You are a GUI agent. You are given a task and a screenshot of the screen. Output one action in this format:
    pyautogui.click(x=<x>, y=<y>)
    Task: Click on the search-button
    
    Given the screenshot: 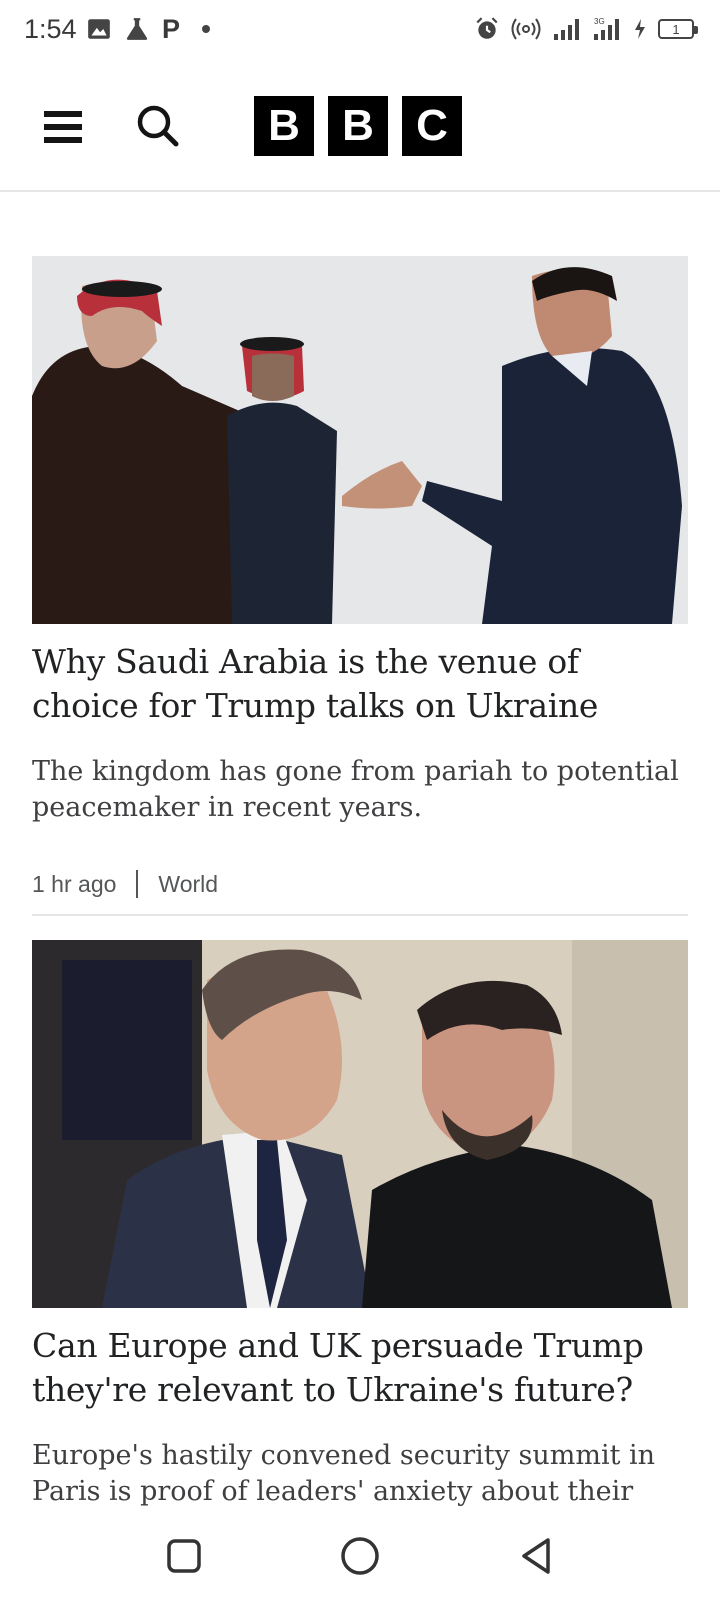 What is the action you would take?
    pyautogui.click(x=159, y=127)
    